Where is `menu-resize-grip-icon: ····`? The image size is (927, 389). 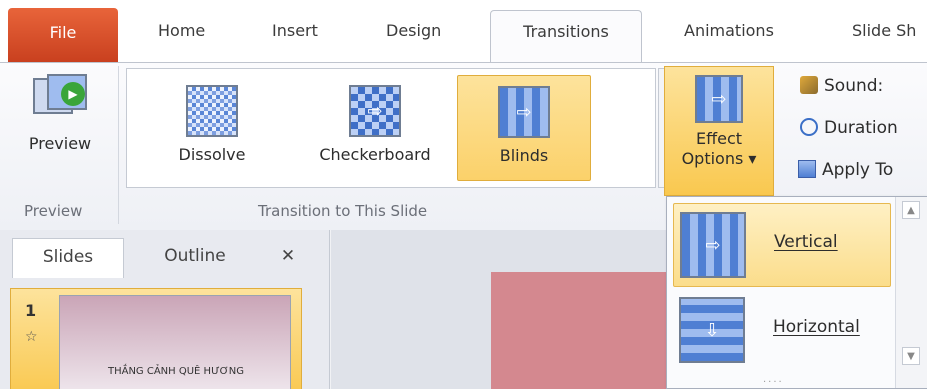 menu-resize-grip-icon: ···· is located at coordinates (773, 382).